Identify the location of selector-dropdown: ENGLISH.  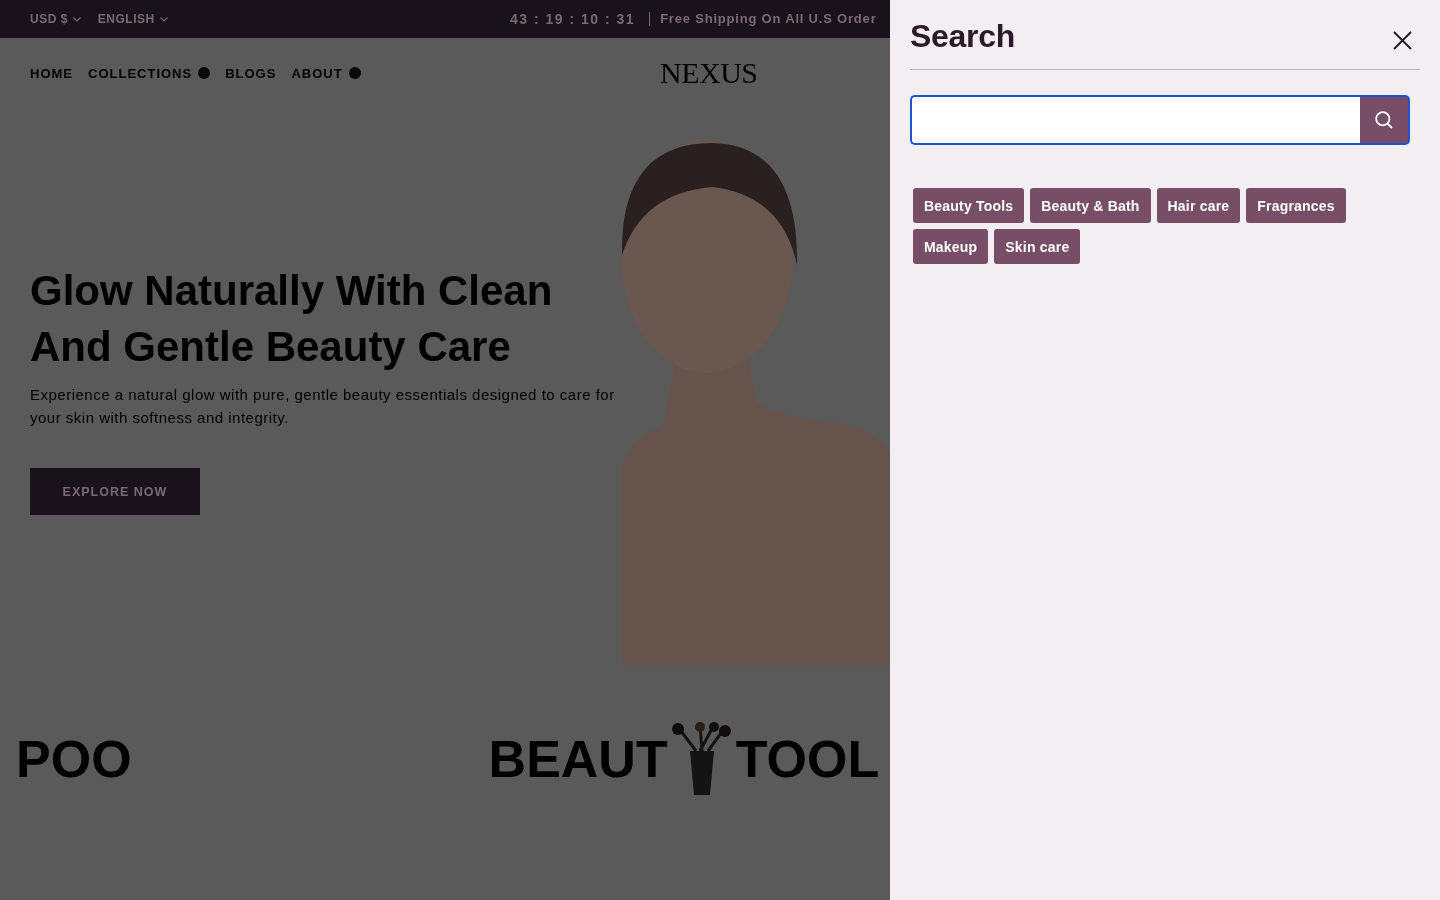
(132, 19).